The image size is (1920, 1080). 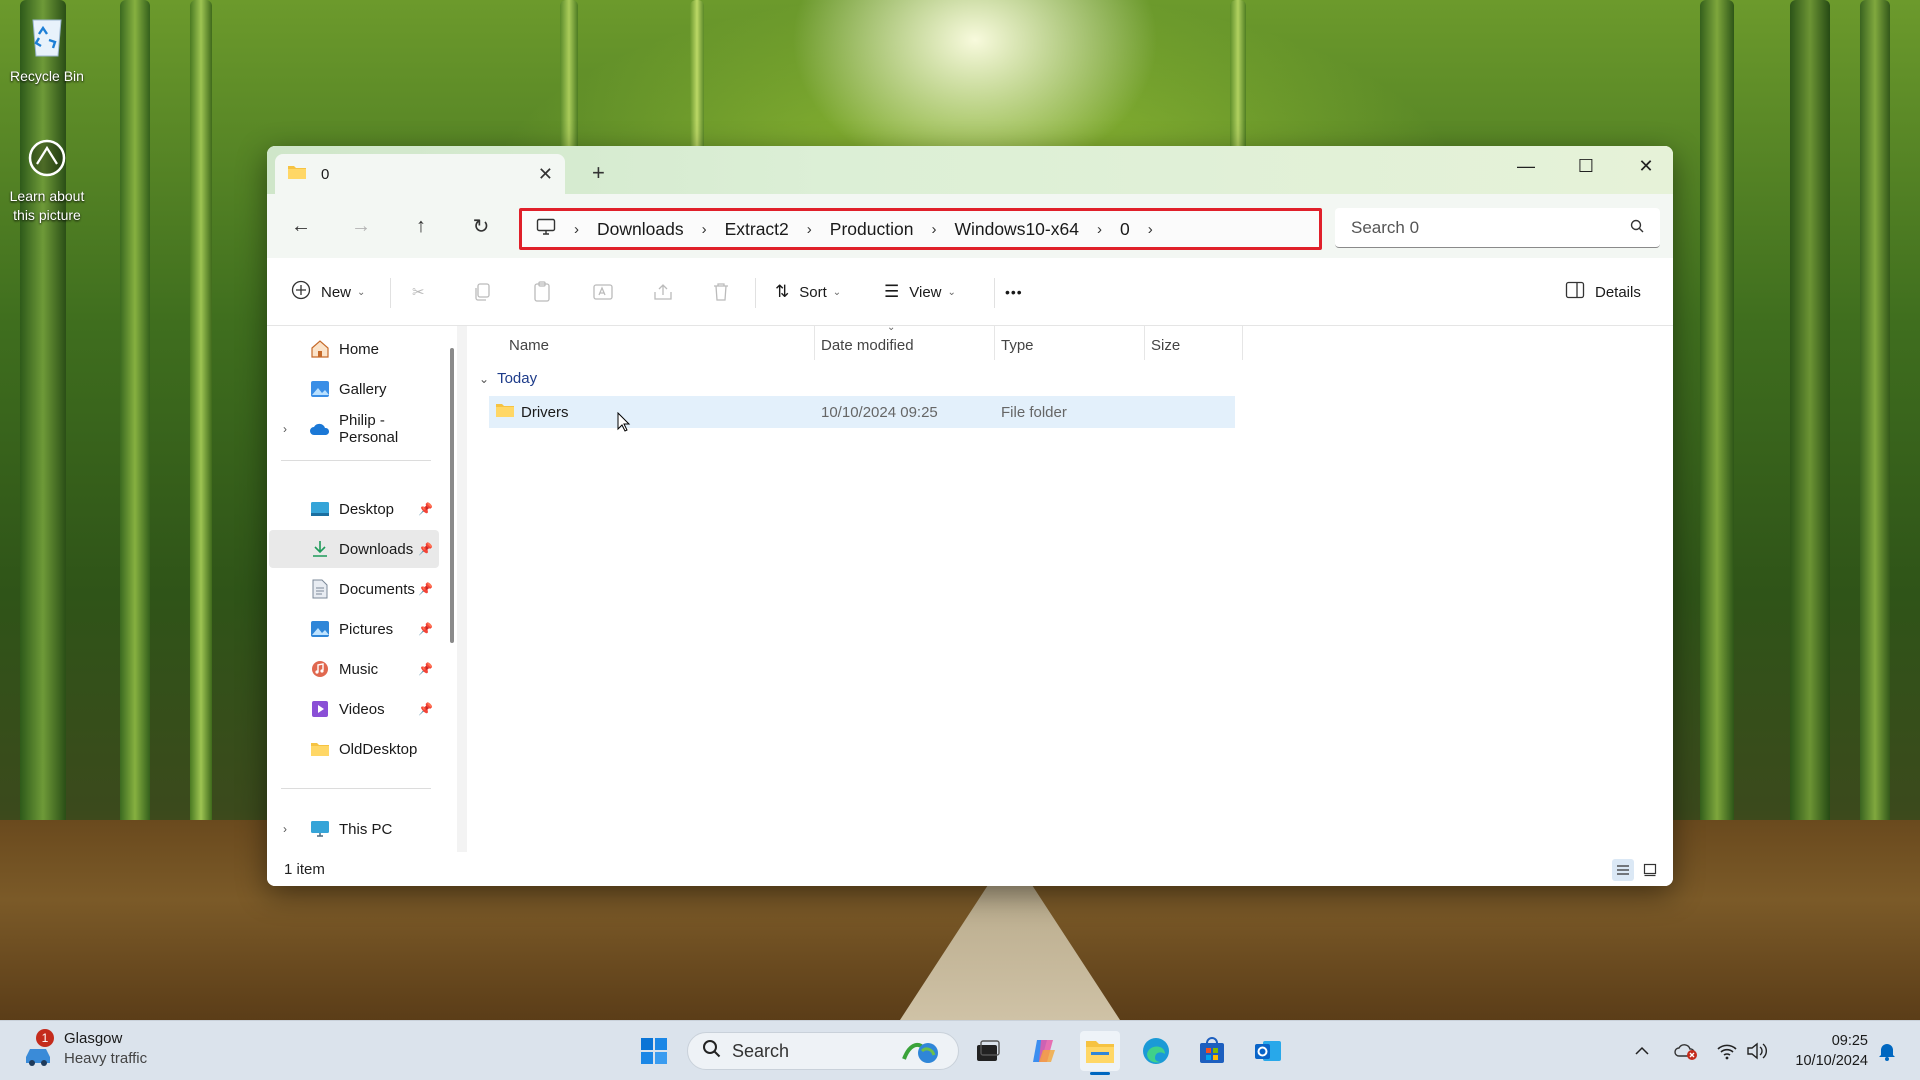 I want to click on maximize-button: ☐, so click(x=1586, y=166).